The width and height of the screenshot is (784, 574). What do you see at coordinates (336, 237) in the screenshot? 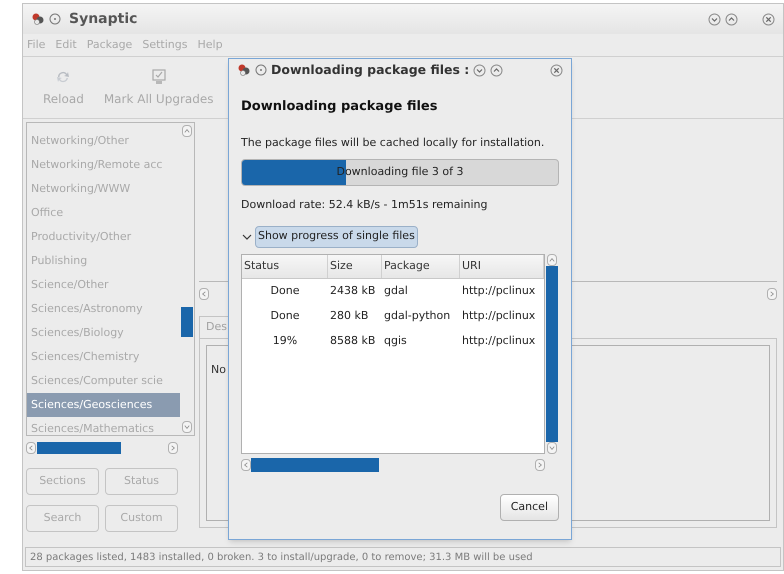
I see `expander-button: Show progress of single files` at bounding box center [336, 237].